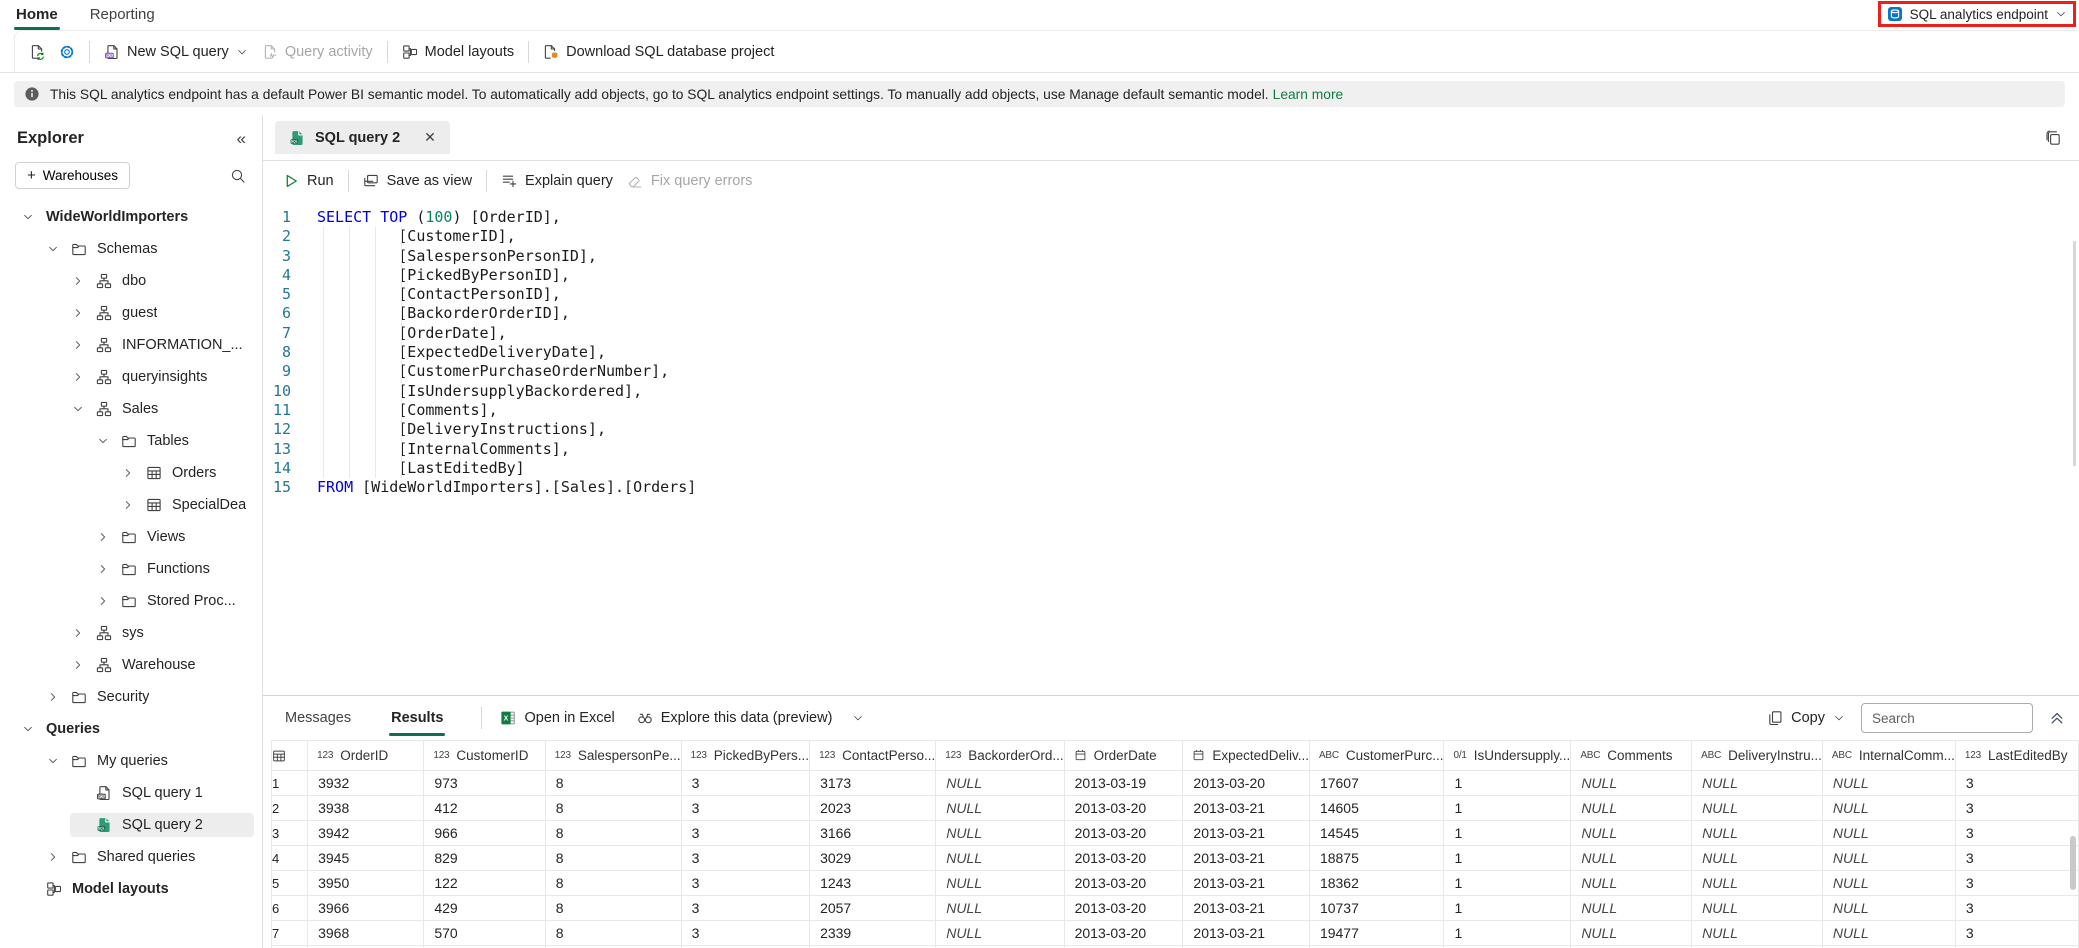  I want to click on endpoint-selector: SQL analytics endpoint, so click(1976, 14).